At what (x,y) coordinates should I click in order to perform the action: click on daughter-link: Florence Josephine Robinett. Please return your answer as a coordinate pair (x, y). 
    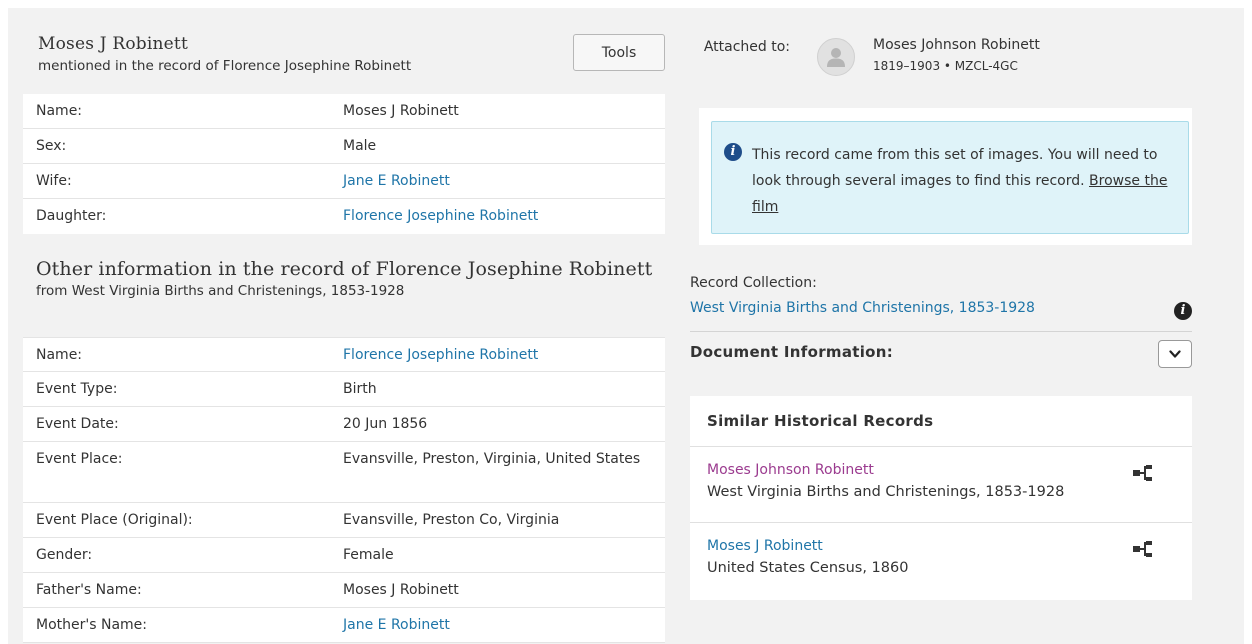
    Looking at the image, I should click on (504, 215).